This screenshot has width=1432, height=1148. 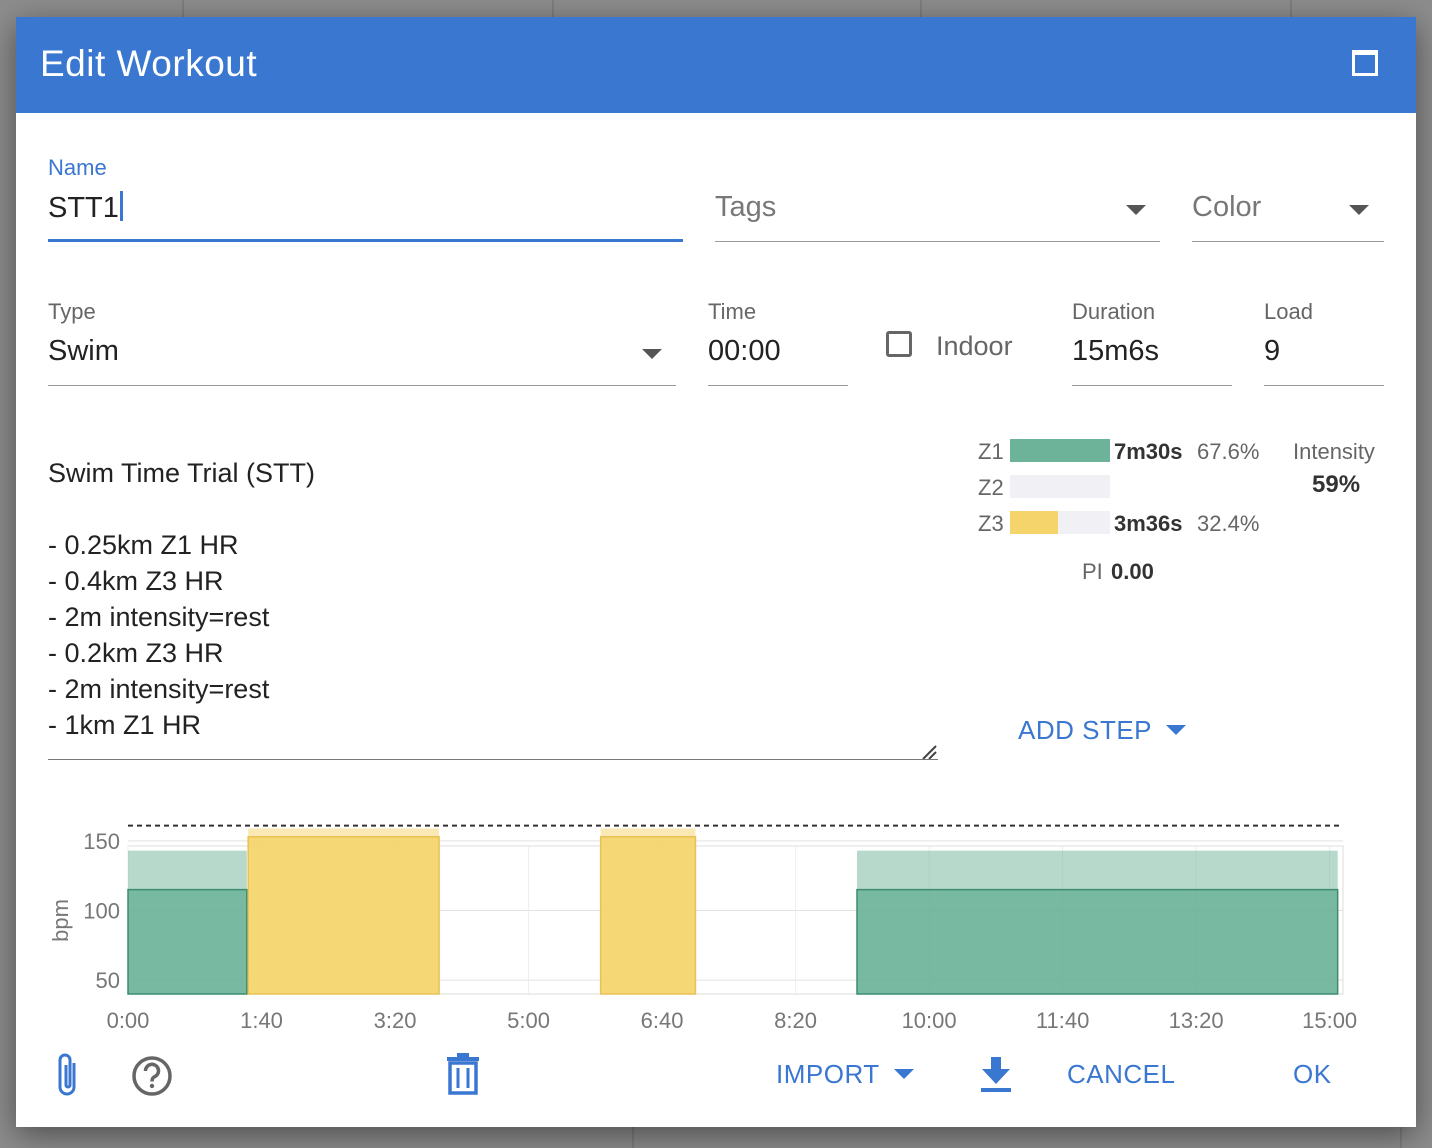 I want to click on x-tick-label: 15:00, so click(x=1329, y=1020).